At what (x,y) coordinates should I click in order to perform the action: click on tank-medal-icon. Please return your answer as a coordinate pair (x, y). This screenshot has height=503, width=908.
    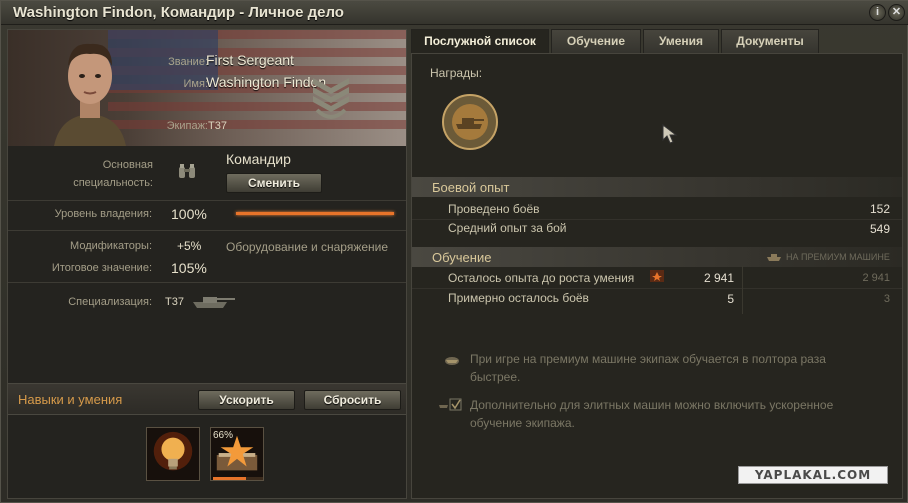
    Looking at the image, I should click on (470, 122).